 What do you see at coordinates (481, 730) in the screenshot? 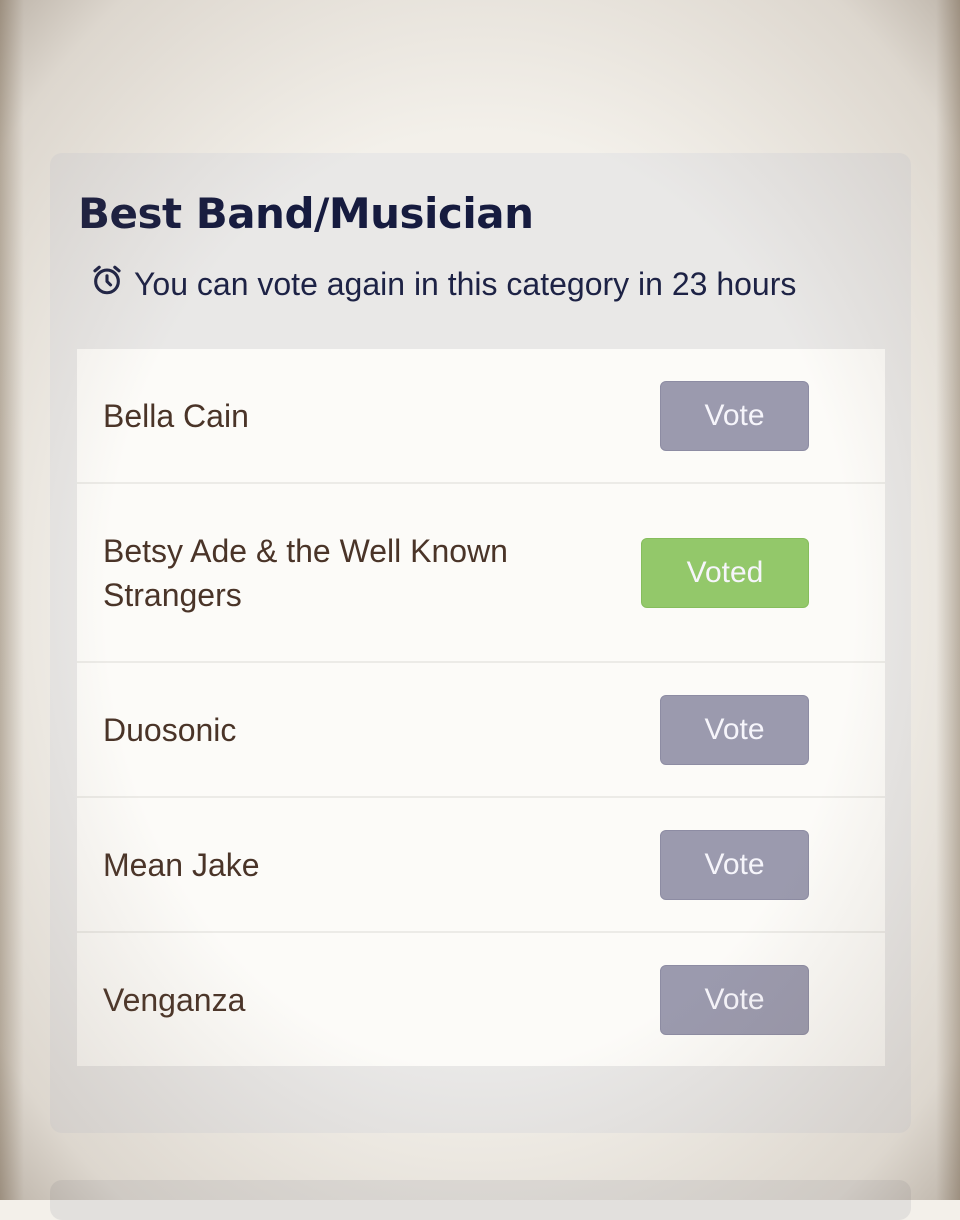
I see `nominee-row: Duosonic Vote` at bounding box center [481, 730].